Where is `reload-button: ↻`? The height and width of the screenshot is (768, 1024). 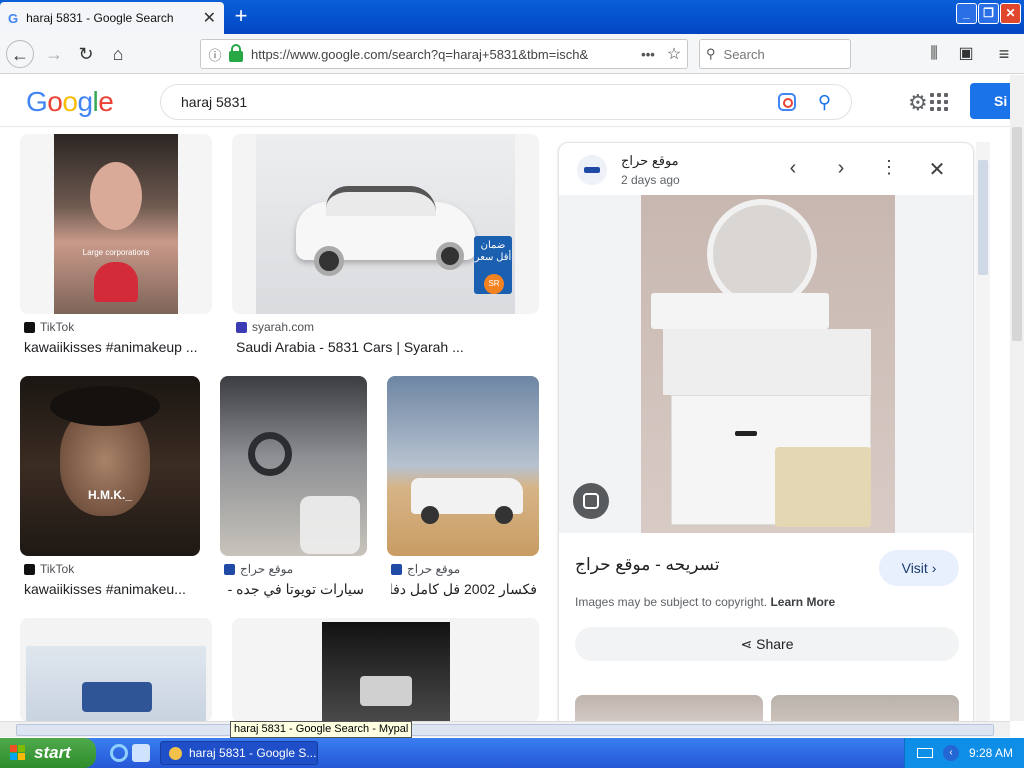
reload-button: ↻ is located at coordinates (86, 54).